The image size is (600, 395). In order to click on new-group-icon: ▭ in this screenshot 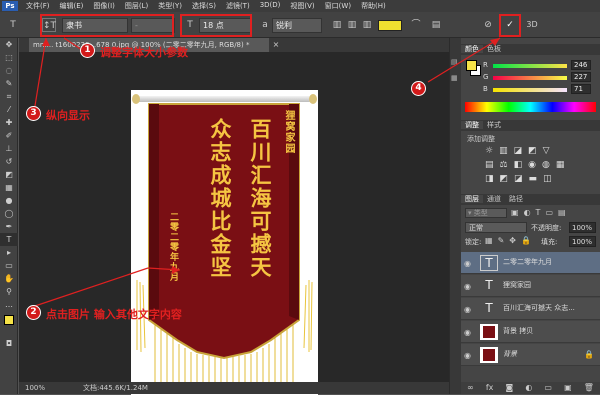, I will do `click(548, 388)`.